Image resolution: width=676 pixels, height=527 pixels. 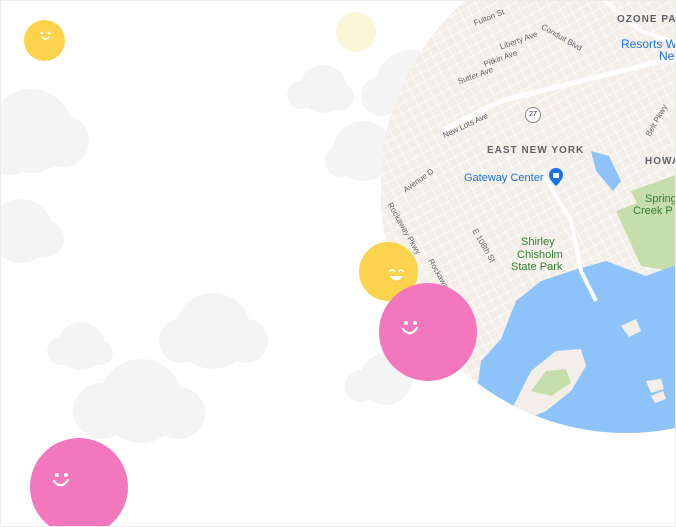 What do you see at coordinates (483, 245) in the screenshot?
I see `label-e108: E 108th St` at bounding box center [483, 245].